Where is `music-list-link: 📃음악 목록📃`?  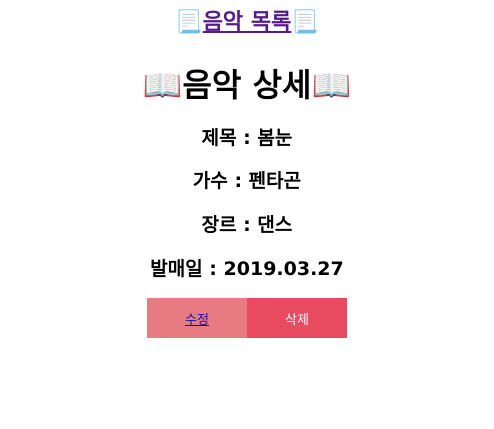
music-list-link: 📃음악 목록📃 is located at coordinates (246, 22).